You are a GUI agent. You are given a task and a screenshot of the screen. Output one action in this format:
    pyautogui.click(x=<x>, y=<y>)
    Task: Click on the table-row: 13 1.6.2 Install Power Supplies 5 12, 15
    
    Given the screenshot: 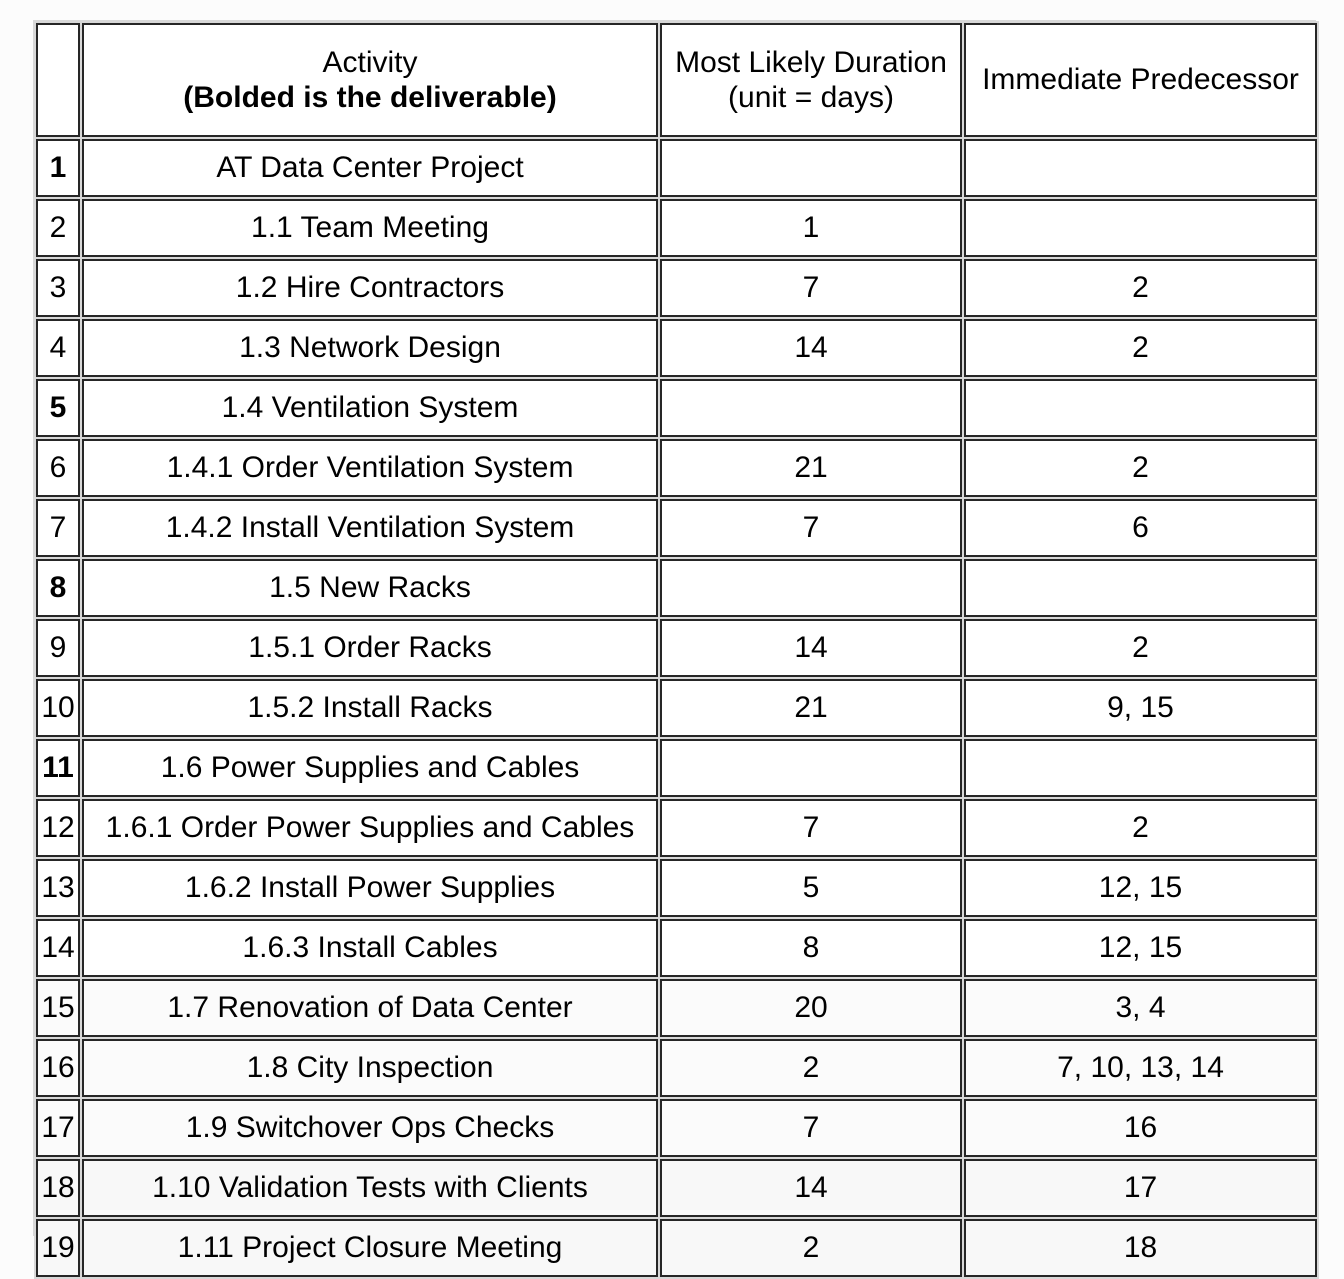 What is the action you would take?
    pyautogui.click(x=676, y=888)
    